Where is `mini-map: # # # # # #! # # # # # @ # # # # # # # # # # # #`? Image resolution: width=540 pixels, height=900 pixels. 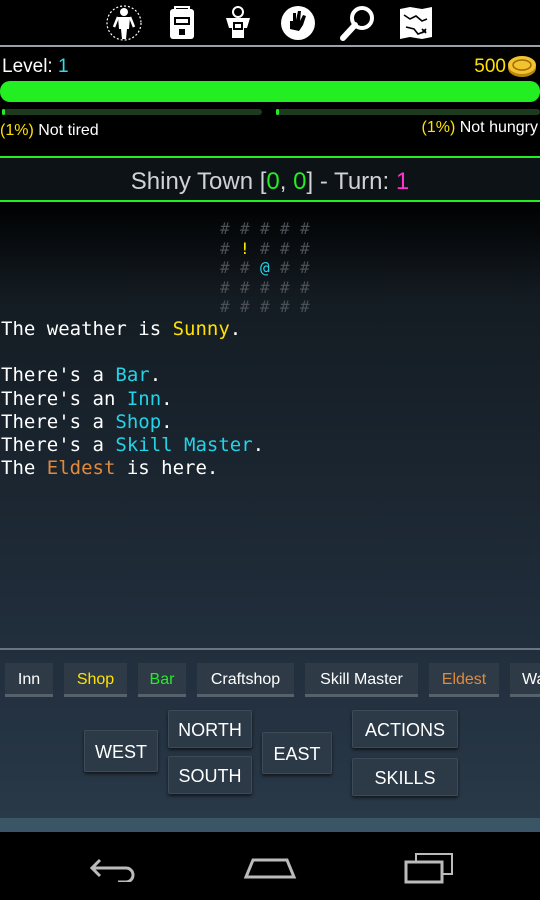
mini-map: # # # # # #! # # # # # @ # # # # # # # # # # # # is located at coordinates (270, 268).